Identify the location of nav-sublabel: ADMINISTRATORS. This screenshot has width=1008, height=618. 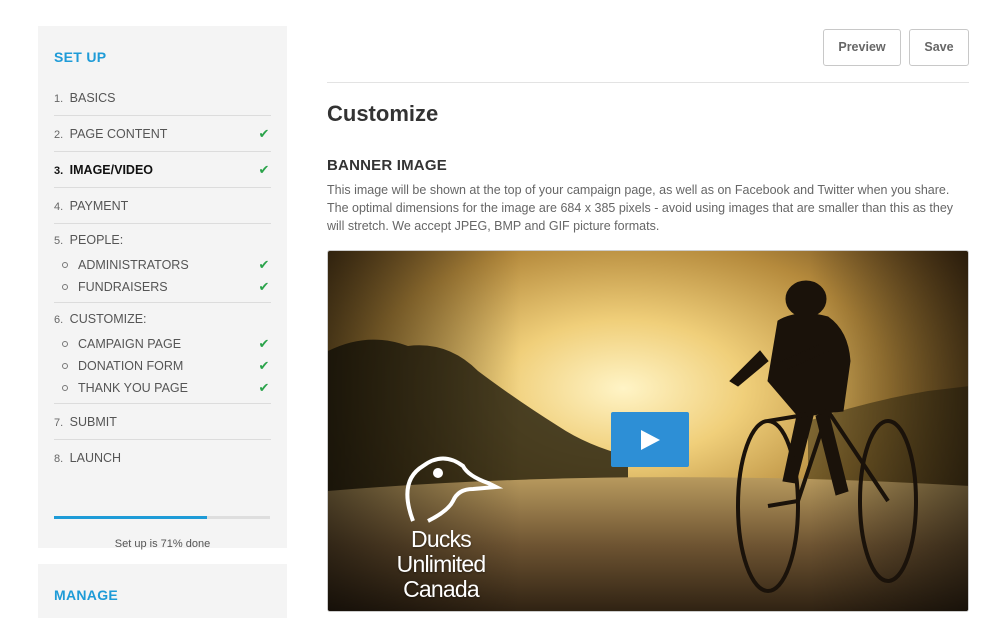
(133, 265).